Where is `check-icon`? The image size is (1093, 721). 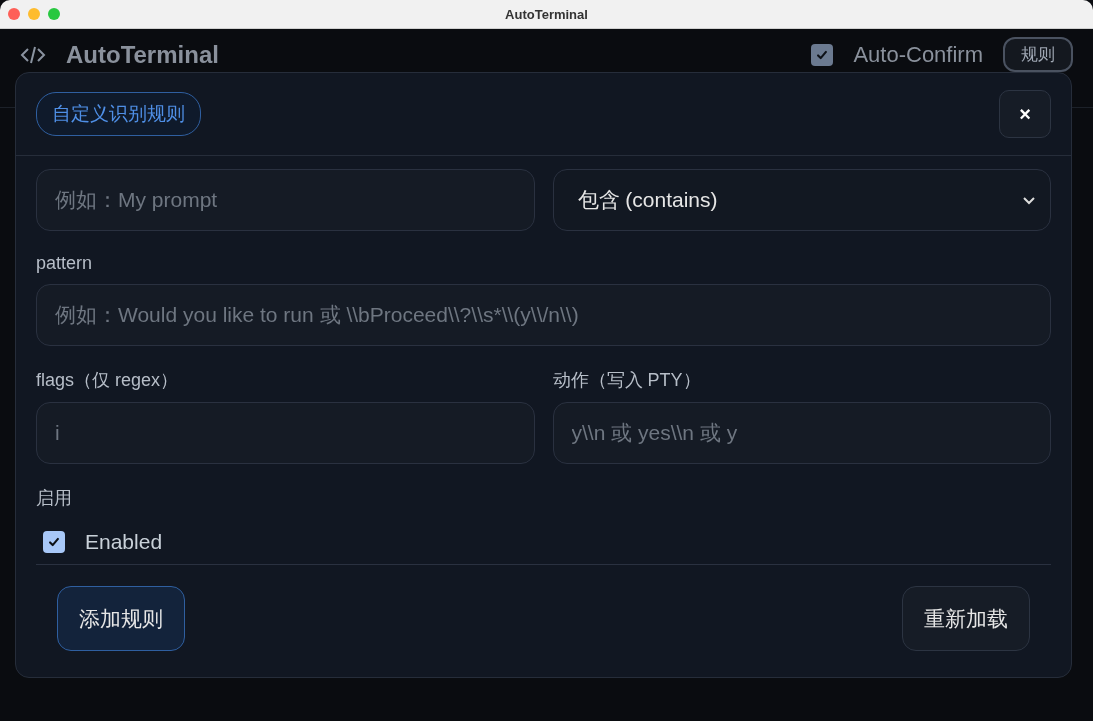
check-icon is located at coordinates (54, 542).